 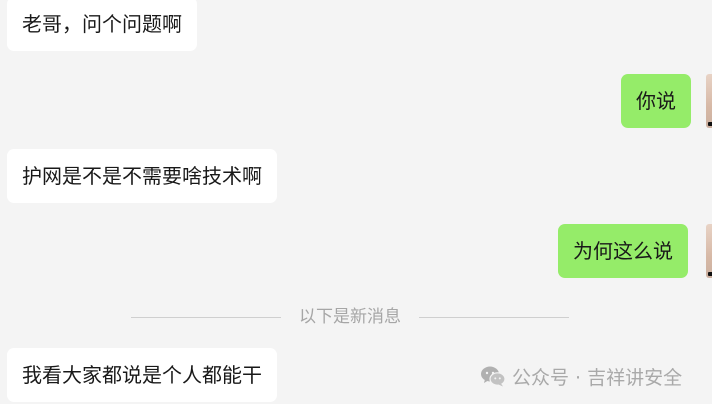 What do you see at coordinates (656, 101) in the screenshot?
I see `message-bubble-outgoing: 你说` at bounding box center [656, 101].